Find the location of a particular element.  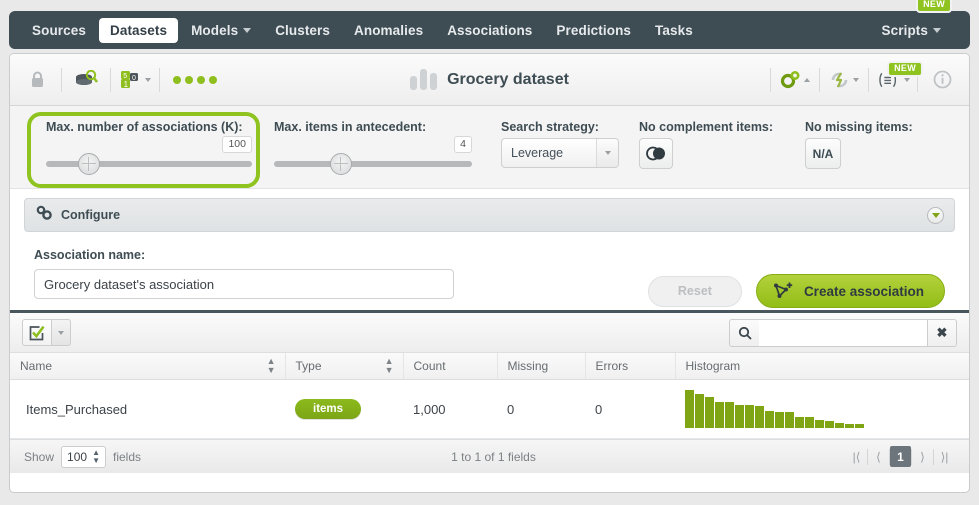

fields-label: fields is located at coordinates (126, 456).